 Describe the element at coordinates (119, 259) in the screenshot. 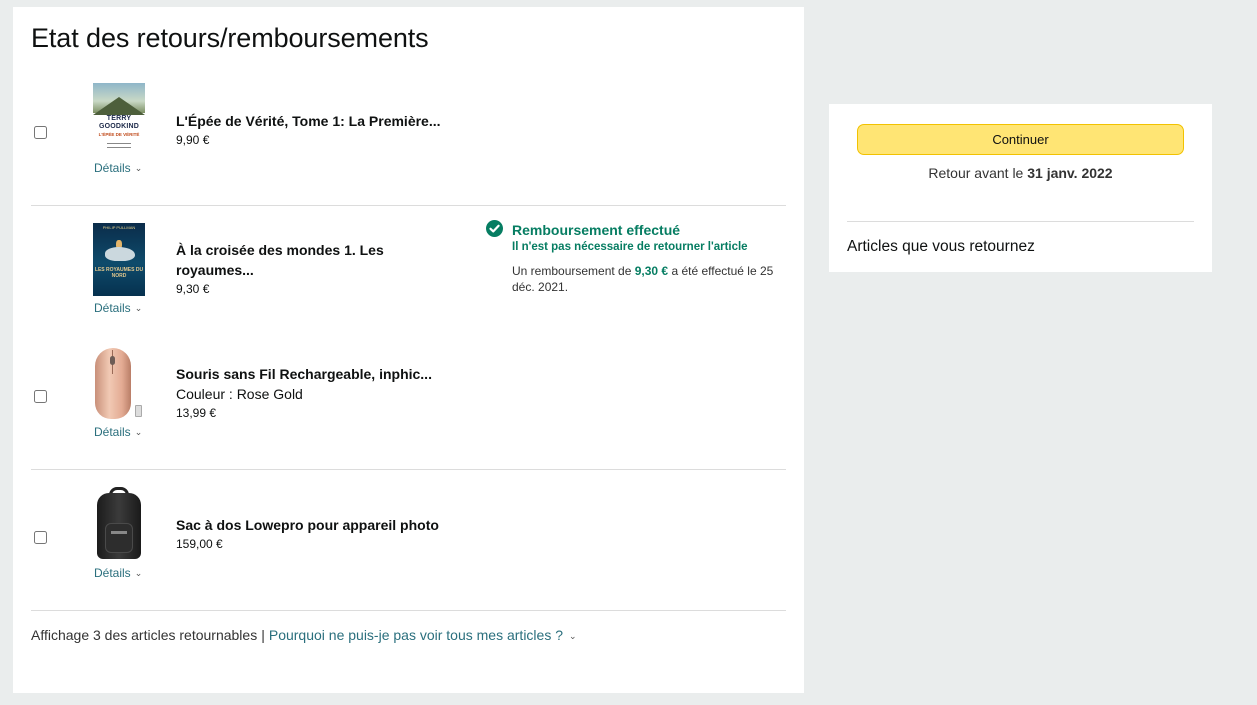

I see `product-image-book-royaumes-du-nord: PHILIP PULLMAN LES ROYAUMES DU NORD` at that location.